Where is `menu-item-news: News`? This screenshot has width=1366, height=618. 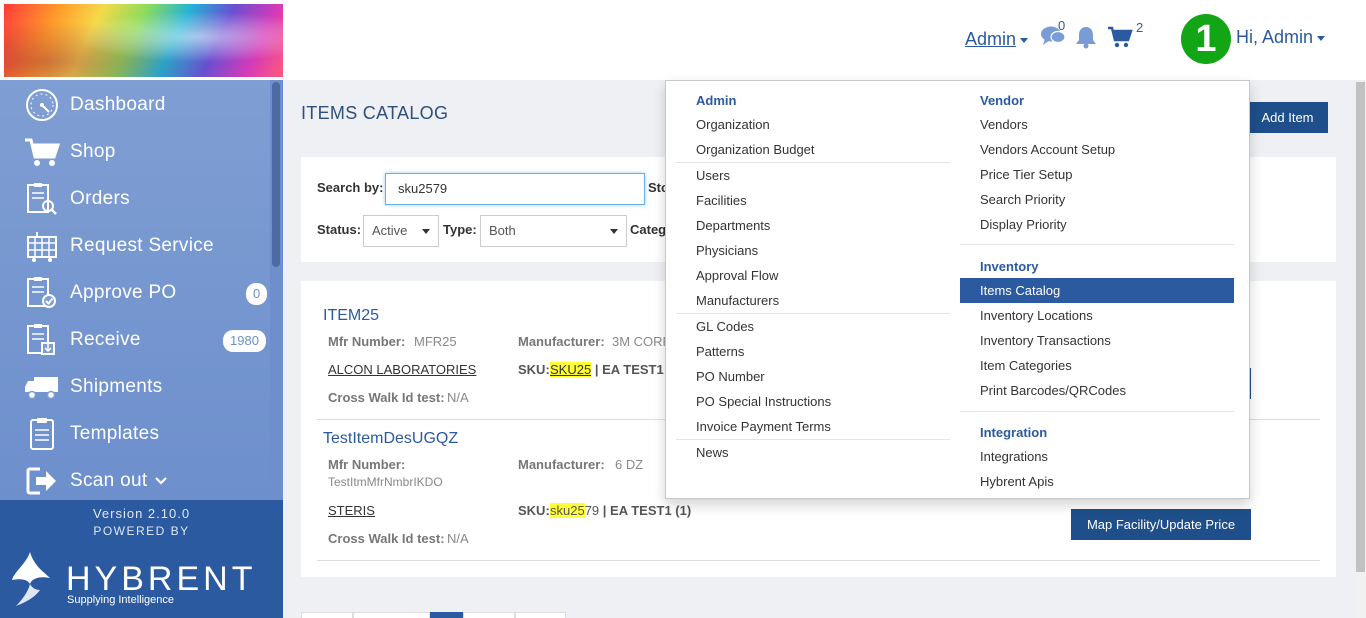 menu-item-news: News is located at coordinates (712, 452).